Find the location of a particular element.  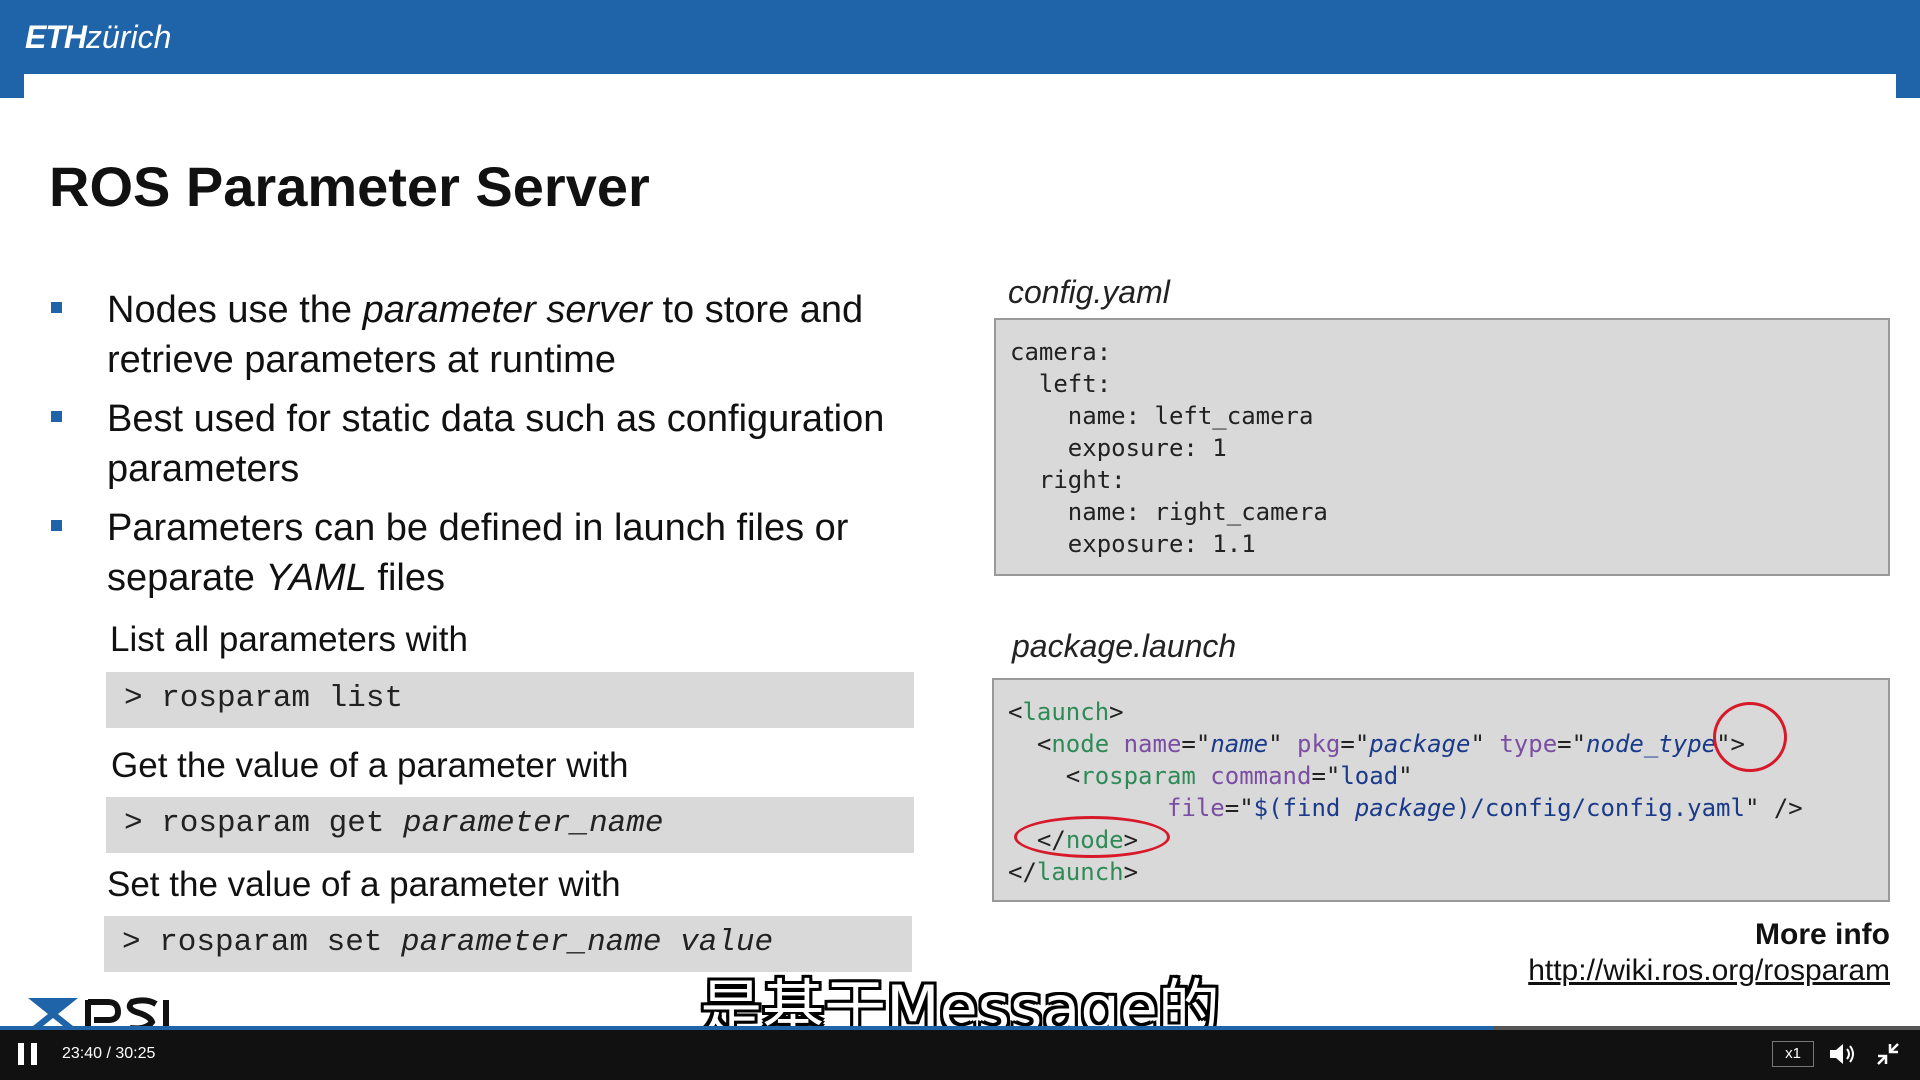

annotation-circle is located at coordinates (1750, 737).